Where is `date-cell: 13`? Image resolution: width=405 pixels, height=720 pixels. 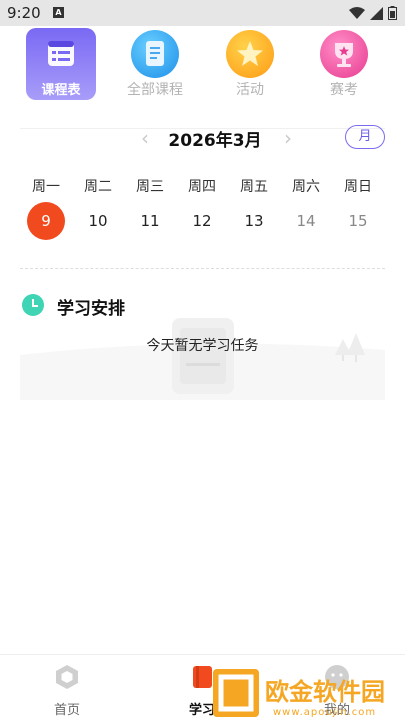
date-cell: 13 is located at coordinates (254, 221).